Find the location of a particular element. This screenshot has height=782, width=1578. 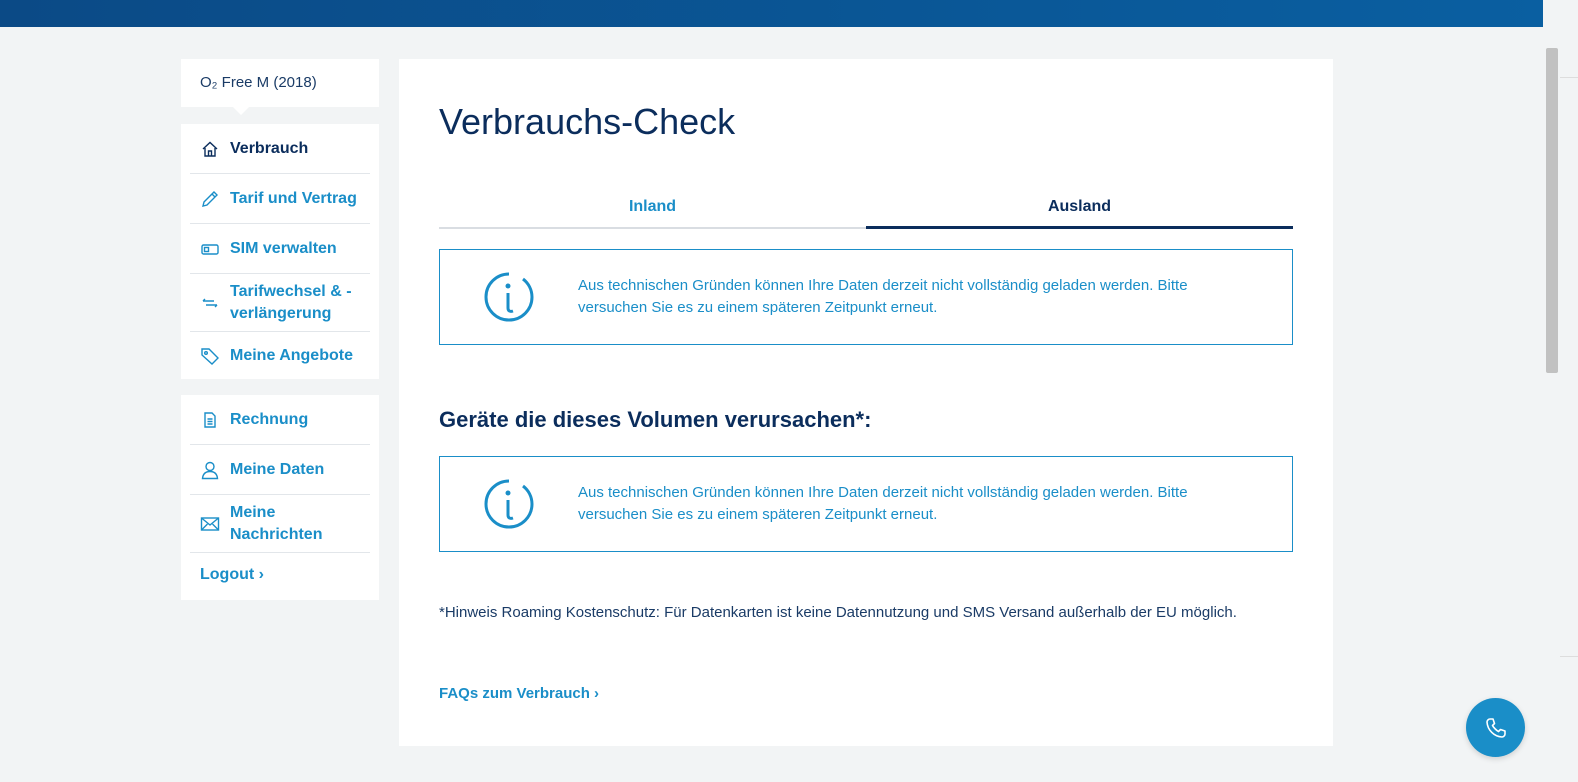

sidebar-item-tarifwechsel: Tarifwechsel & -verlängerung is located at coordinates (280, 303).